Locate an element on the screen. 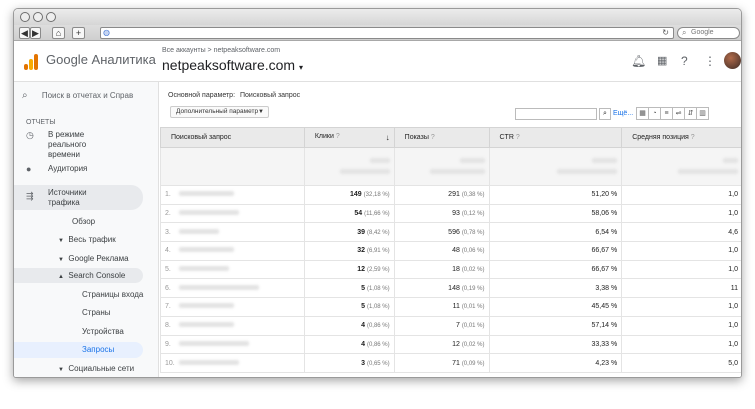  impressions-cell: 12 (0,02 %) is located at coordinates (441, 344).